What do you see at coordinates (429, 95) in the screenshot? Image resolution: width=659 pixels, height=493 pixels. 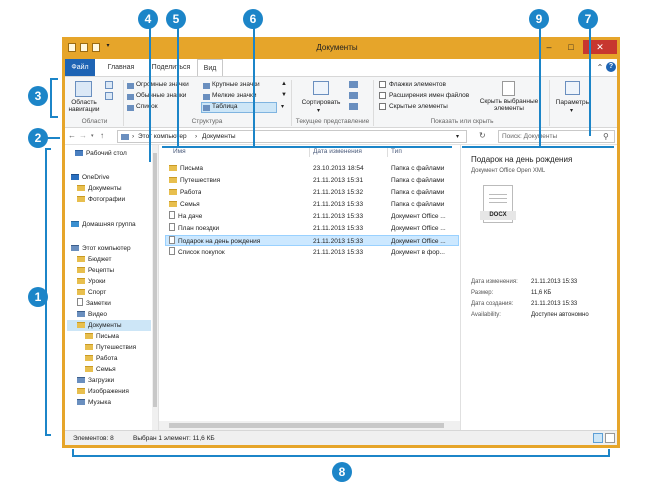 I see `file-extensions-label: Расширения имен файлов` at bounding box center [429, 95].